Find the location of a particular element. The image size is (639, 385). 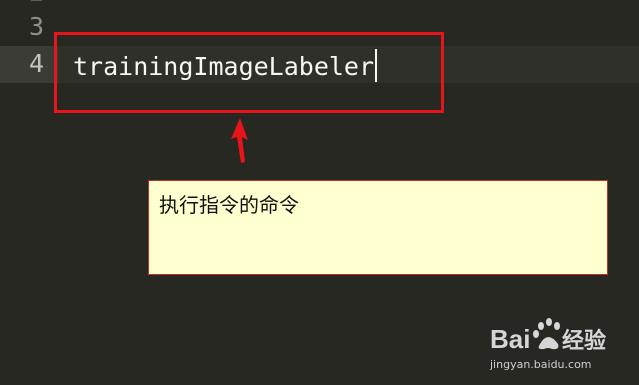

baidu-jingyan-watermark: Bai 经验 jingyan.baidu.com is located at coordinates (553, 344).